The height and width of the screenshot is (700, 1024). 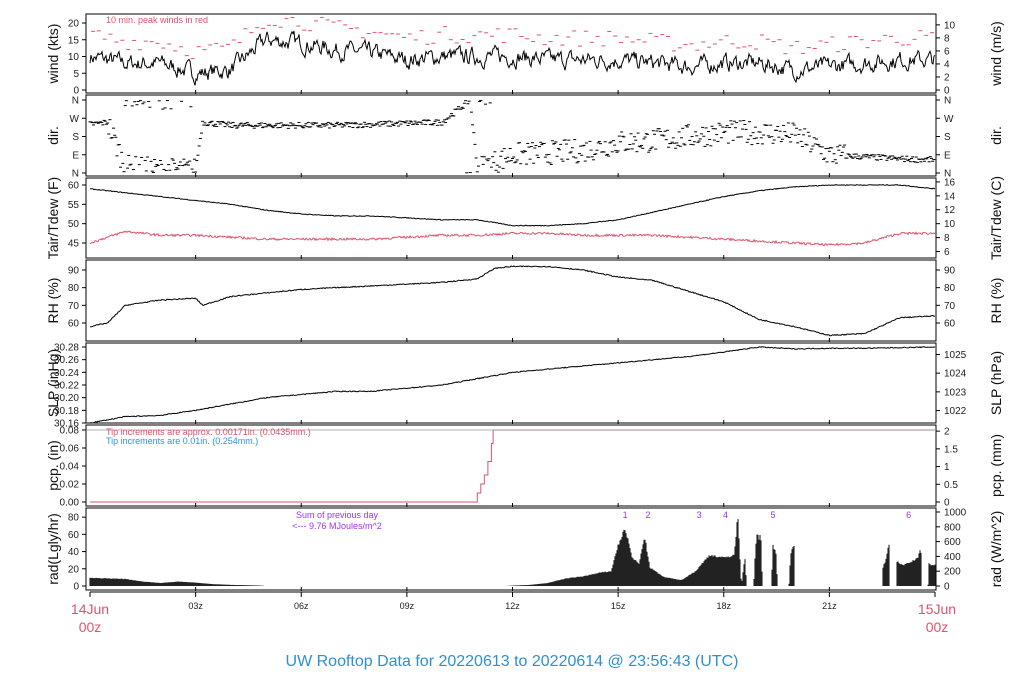 I want to click on panel-rh: 60 70 80 90 60 70 80 90 RH (%) RH (%), so click(x=524, y=300).